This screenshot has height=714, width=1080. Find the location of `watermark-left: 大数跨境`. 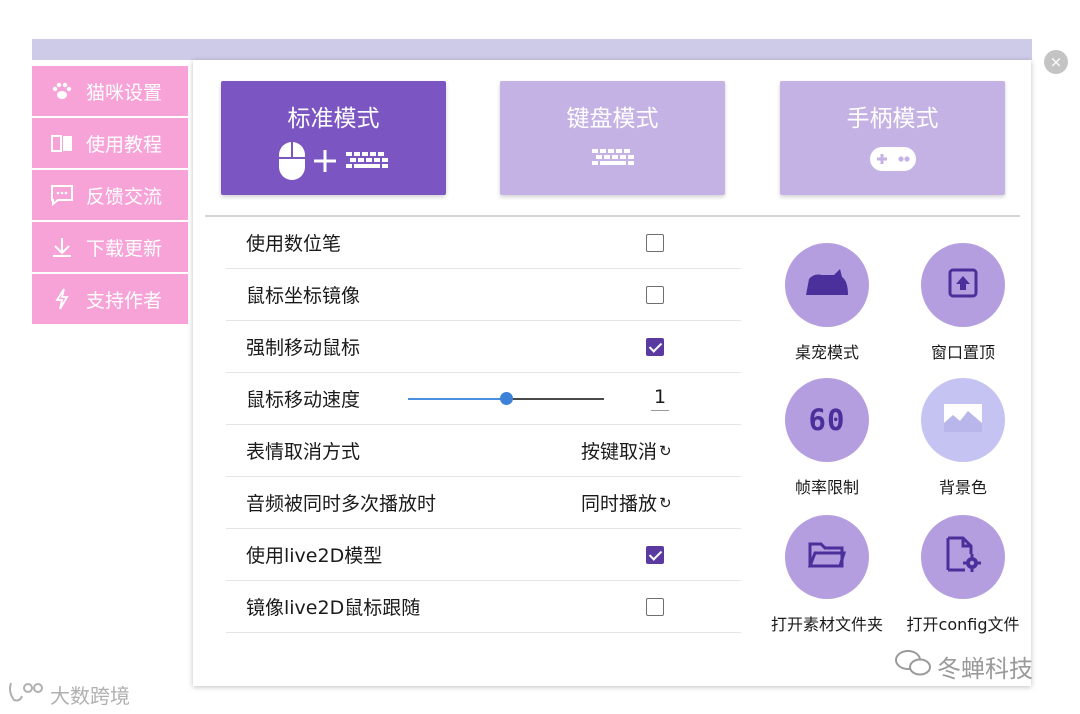

watermark-left: 大数跨境 is located at coordinates (69, 694).